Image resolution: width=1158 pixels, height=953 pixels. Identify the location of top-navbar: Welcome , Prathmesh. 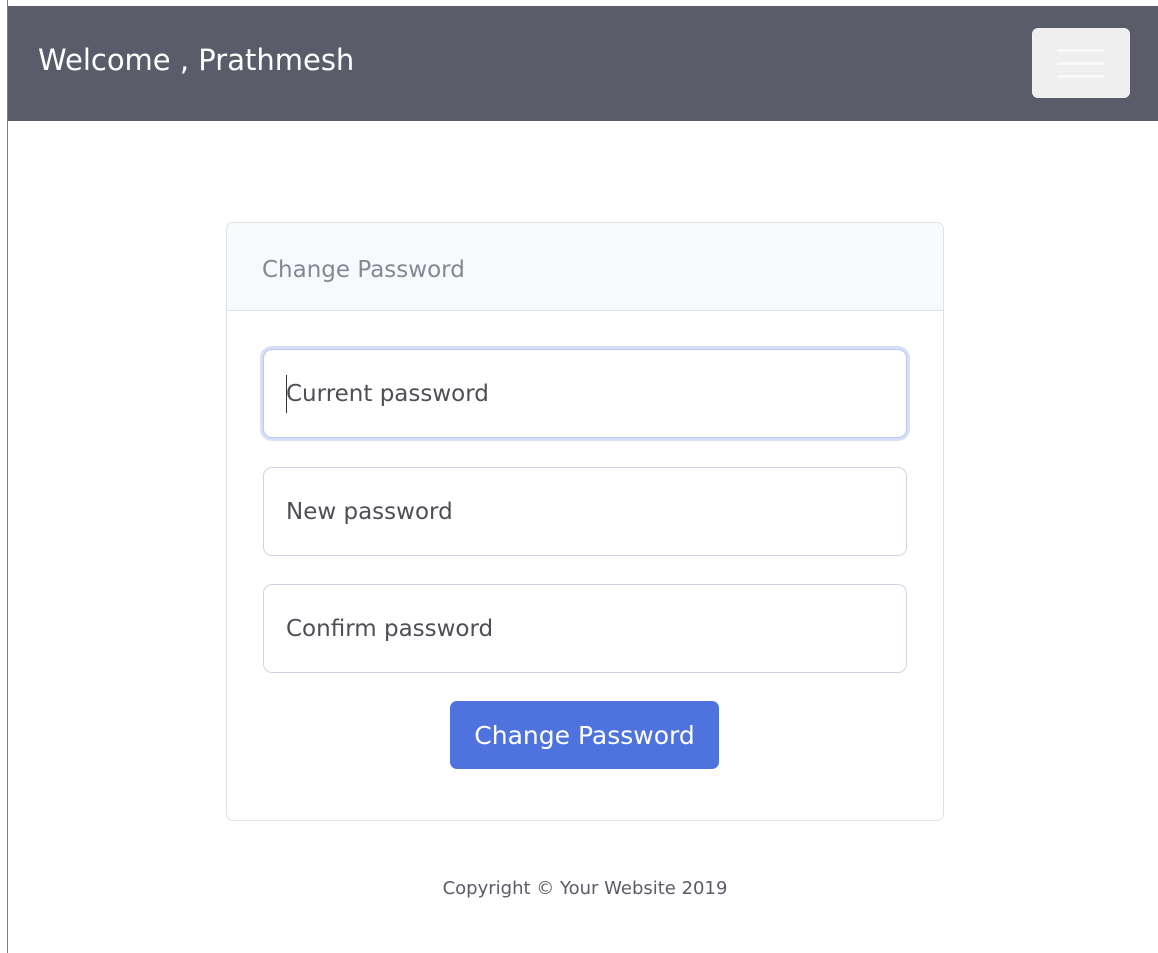
(583, 63).